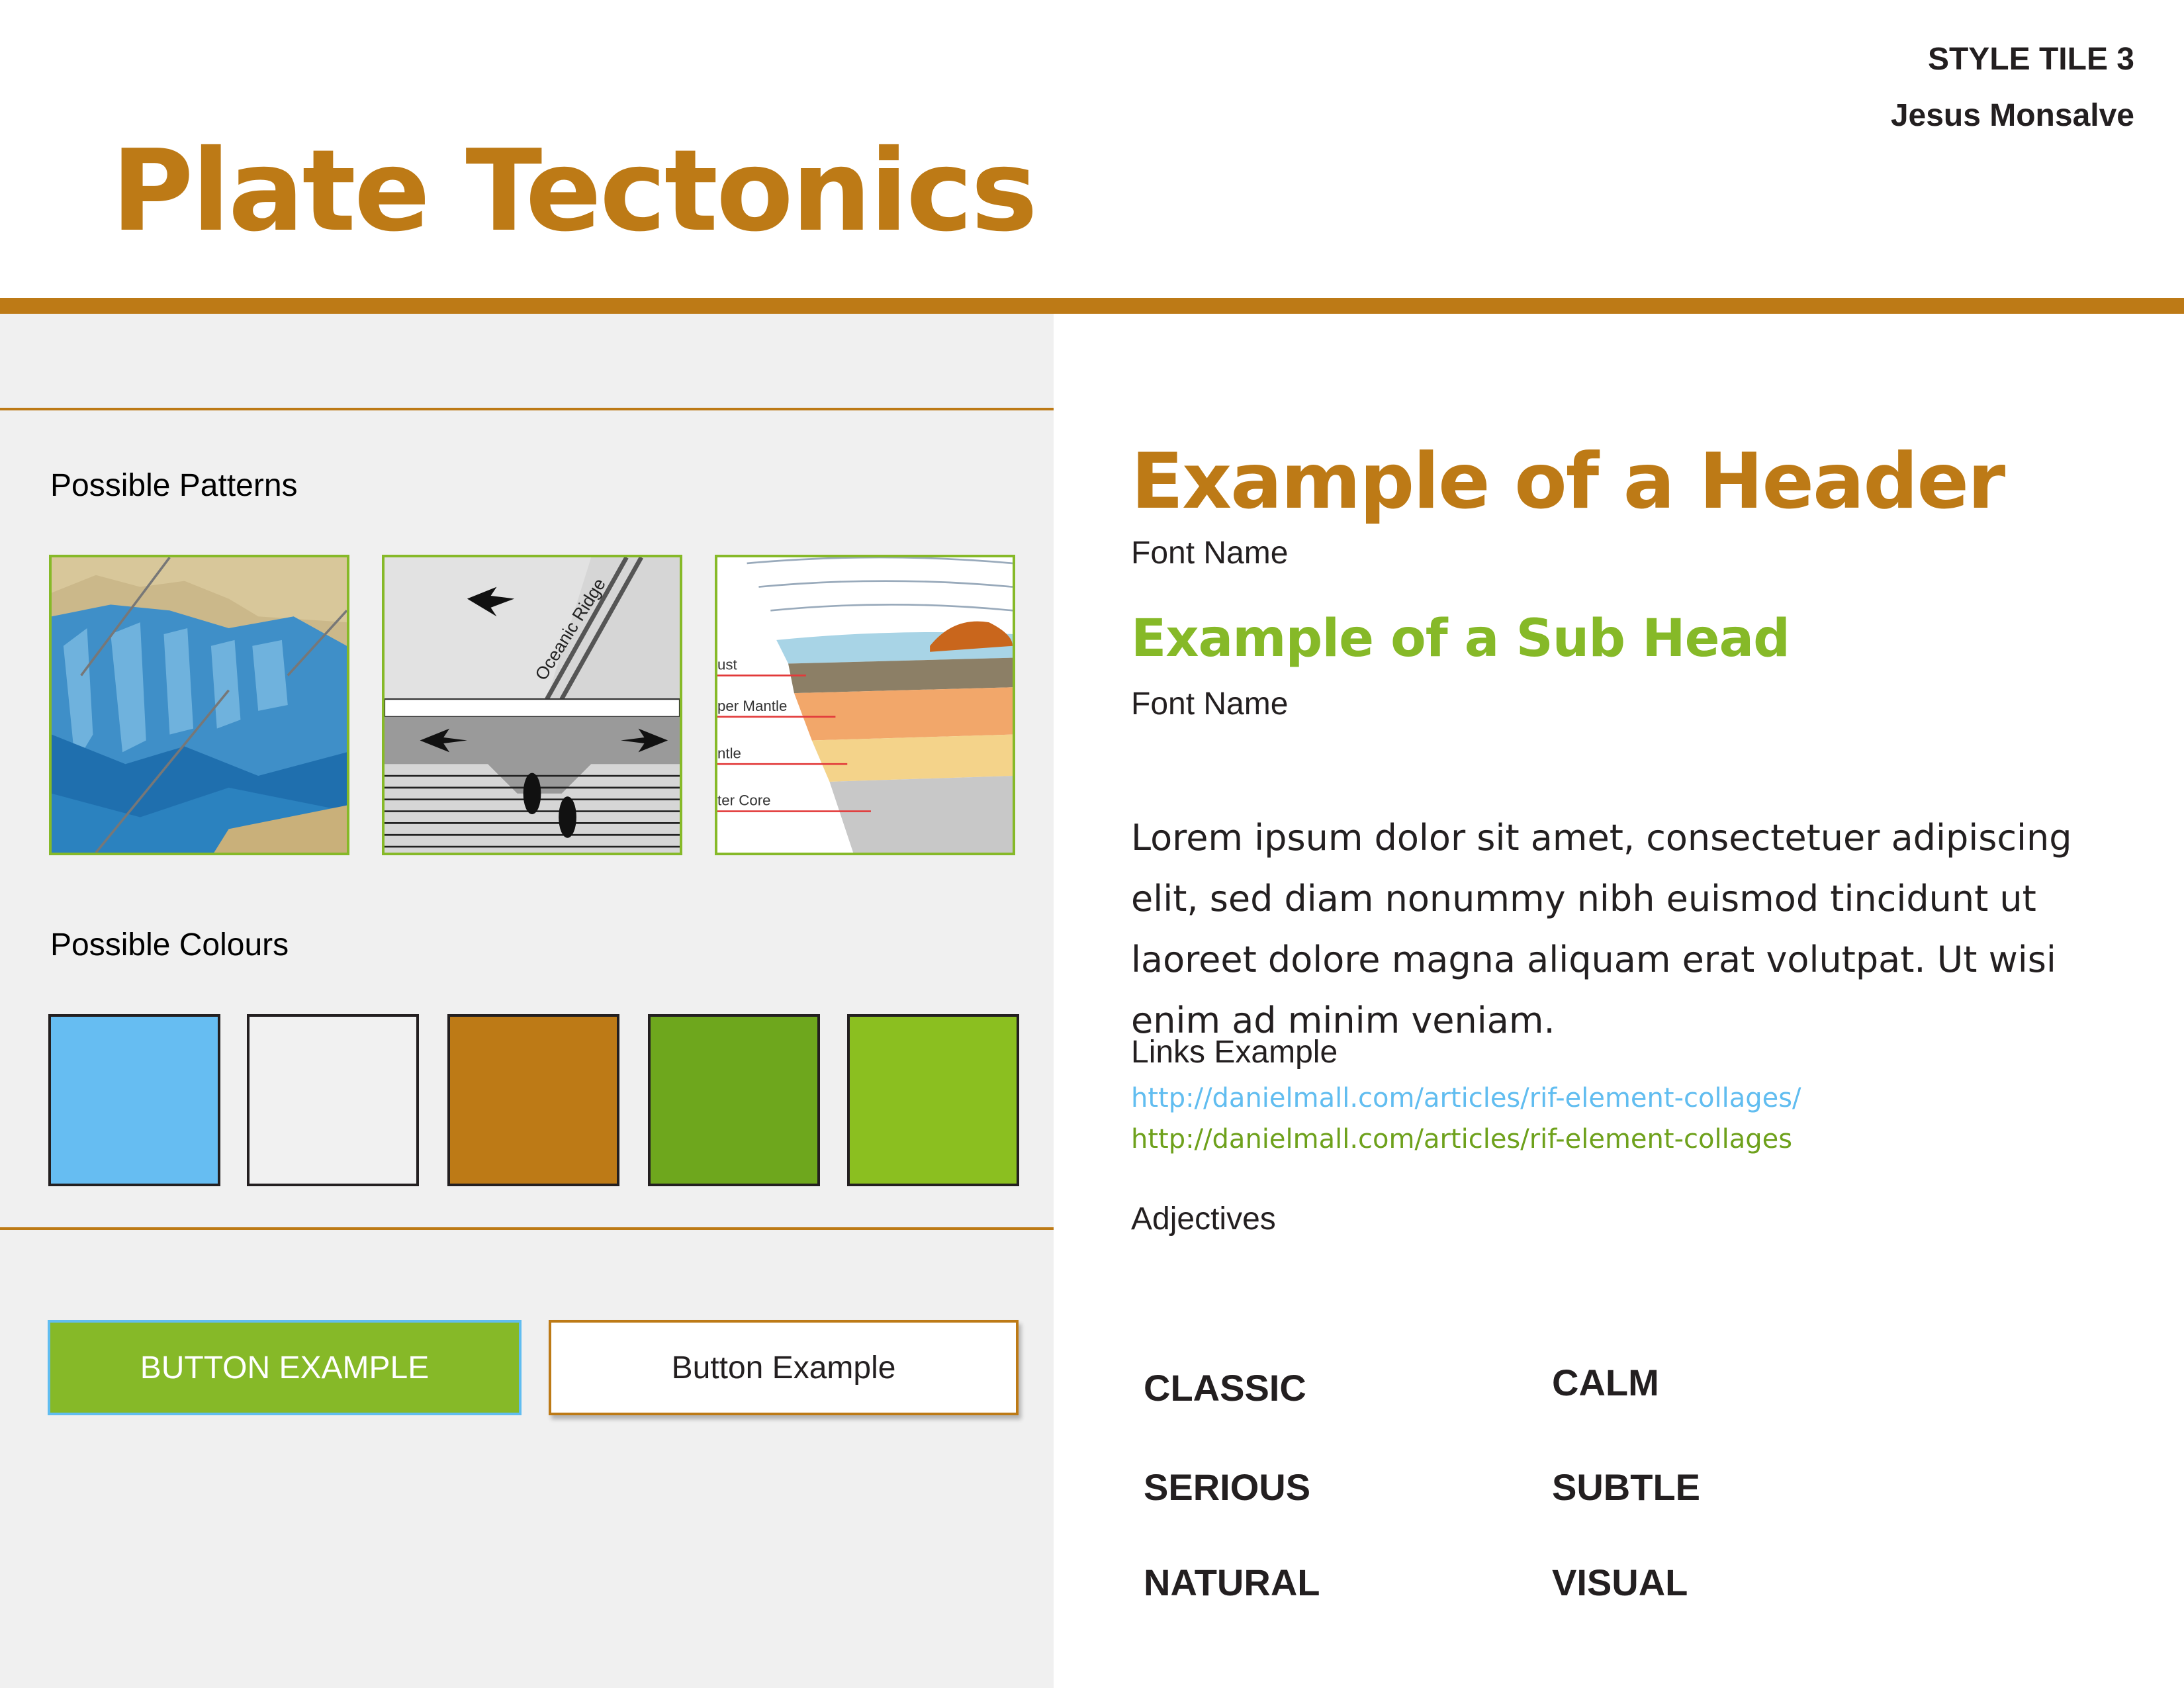 This screenshot has width=2184, height=1688. Describe the element at coordinates (933, 1100) in the screenshot. I see `colour-swatch-light-green` at that location.